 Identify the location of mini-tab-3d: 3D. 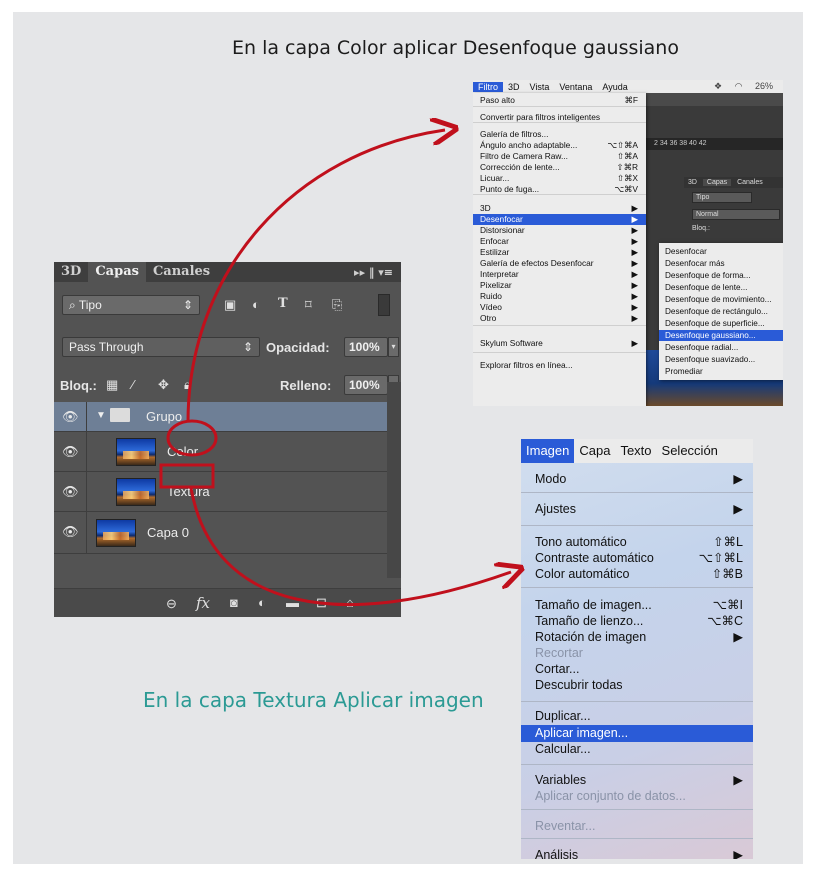
(692, 182).